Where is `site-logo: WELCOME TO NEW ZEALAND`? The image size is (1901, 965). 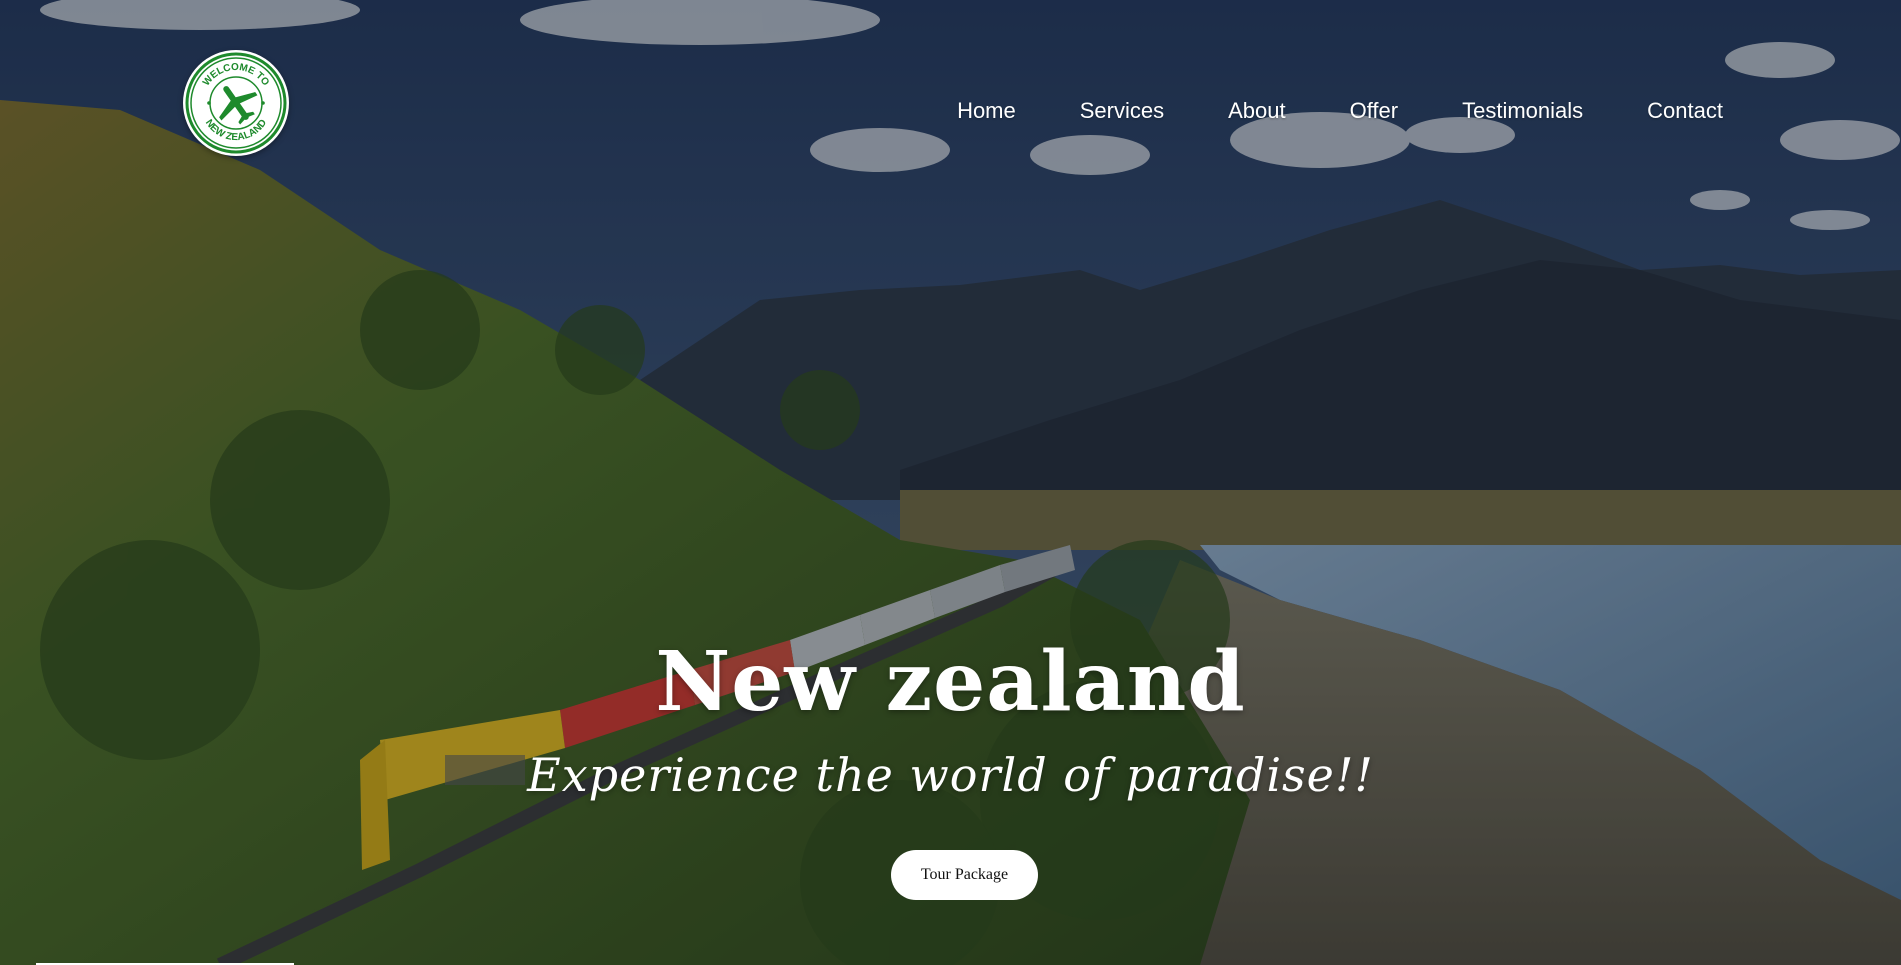
site-logo: WELCOME TO NEW ZEALAND is located at coordinates (236, 103).